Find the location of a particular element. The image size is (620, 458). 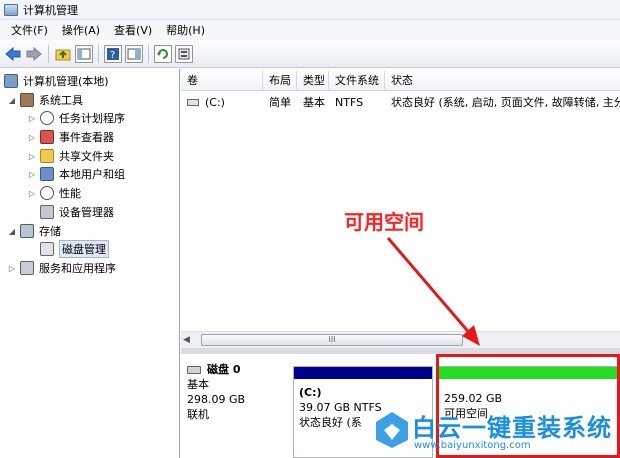

watermark-url: www.baiyunxitong.com is located at coordinates (472, 445).